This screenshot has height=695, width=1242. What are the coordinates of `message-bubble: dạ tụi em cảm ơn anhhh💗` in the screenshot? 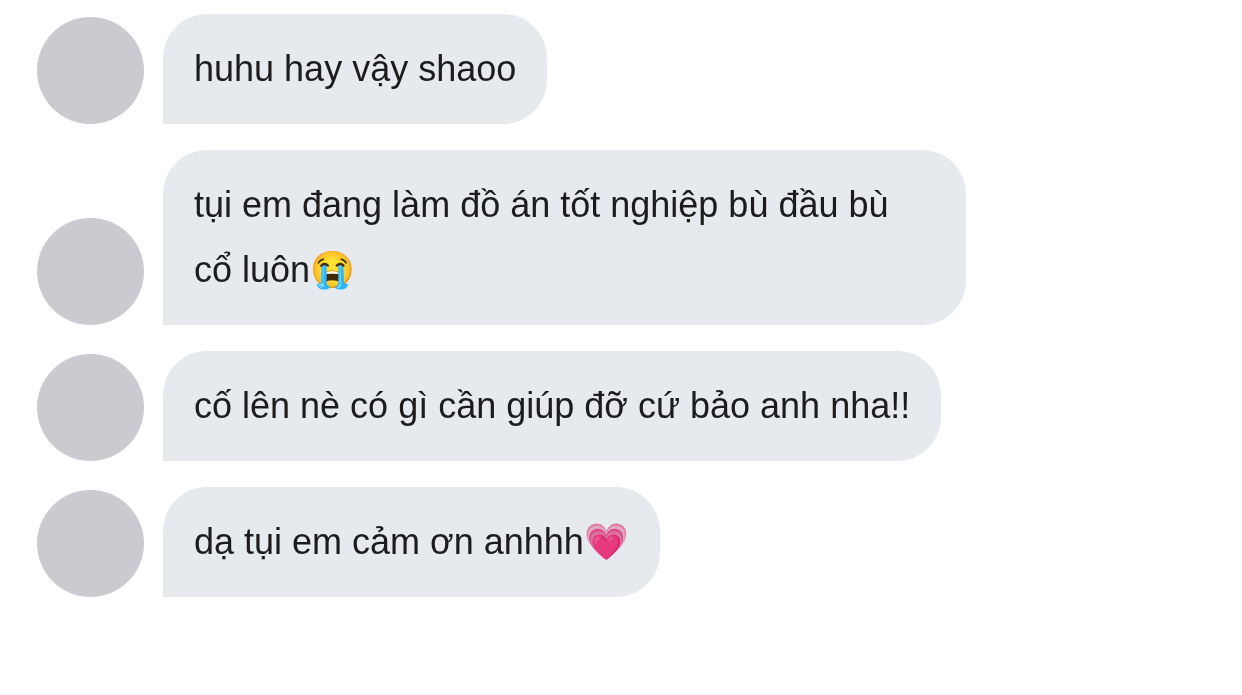 It's located at (411, 542).